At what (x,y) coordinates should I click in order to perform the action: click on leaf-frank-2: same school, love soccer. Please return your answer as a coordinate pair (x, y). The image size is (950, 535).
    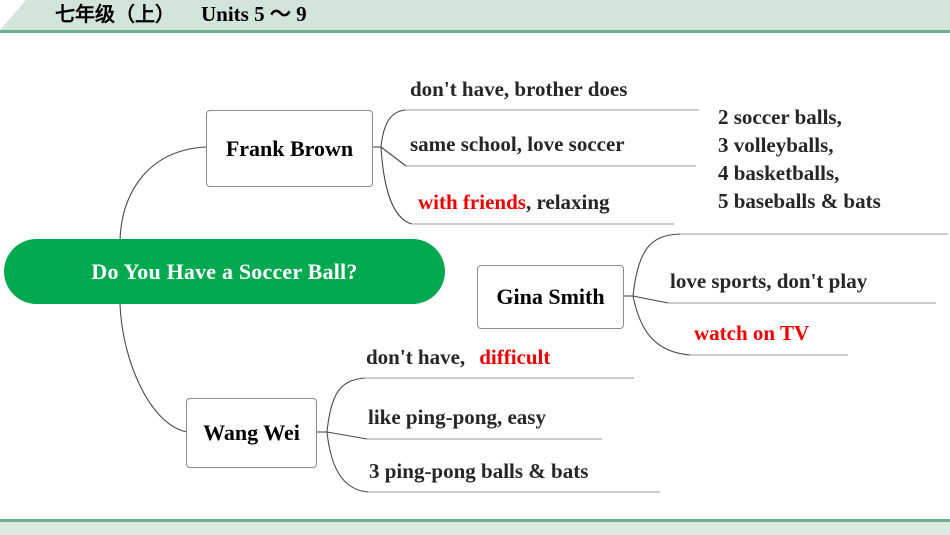
    Looking at the image, I should click on (517, 144).